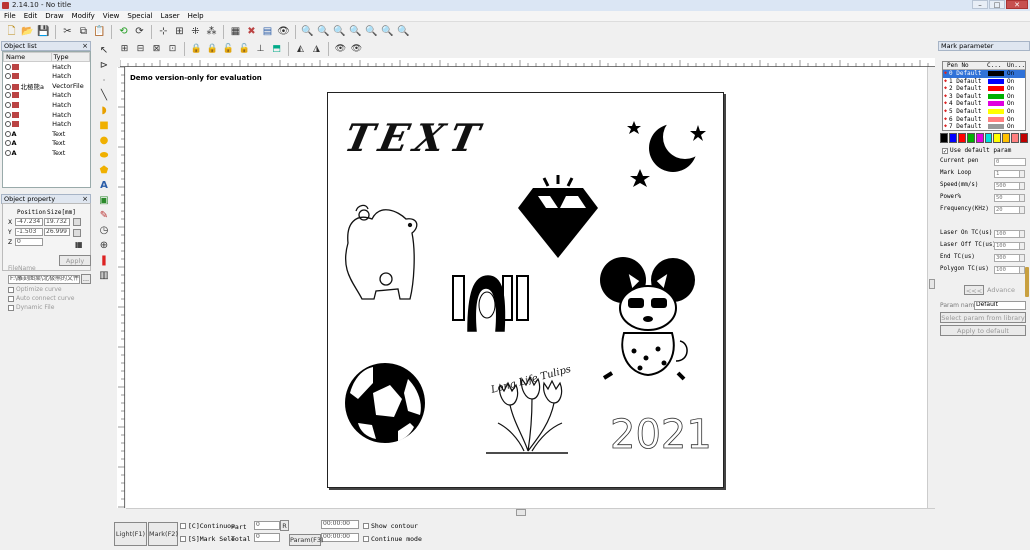 Image resolution: width=1030 pixels, height=550 pixels. Describe the element at coordinates (415, 138) in the screenshot. I see `text-artwork: TEXT` at that location.